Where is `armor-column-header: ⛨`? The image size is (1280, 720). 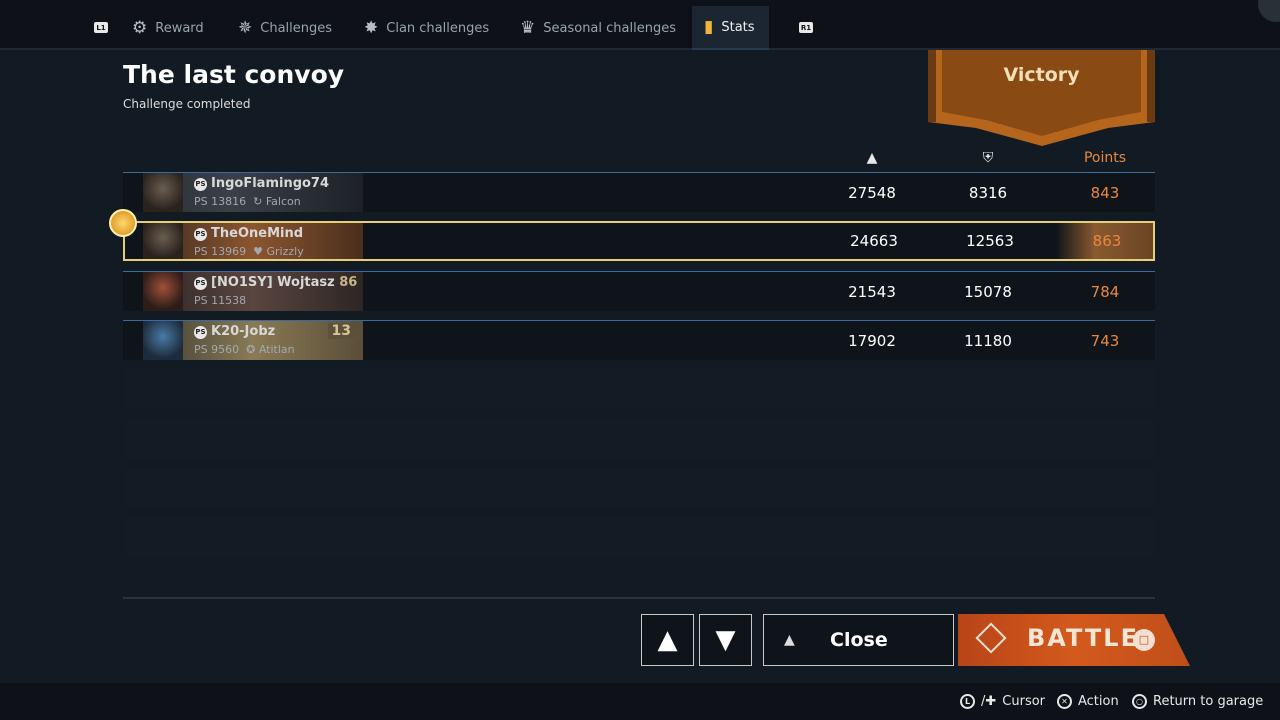 armor-column-header: ⛨ is located at coordinates (988, 158).